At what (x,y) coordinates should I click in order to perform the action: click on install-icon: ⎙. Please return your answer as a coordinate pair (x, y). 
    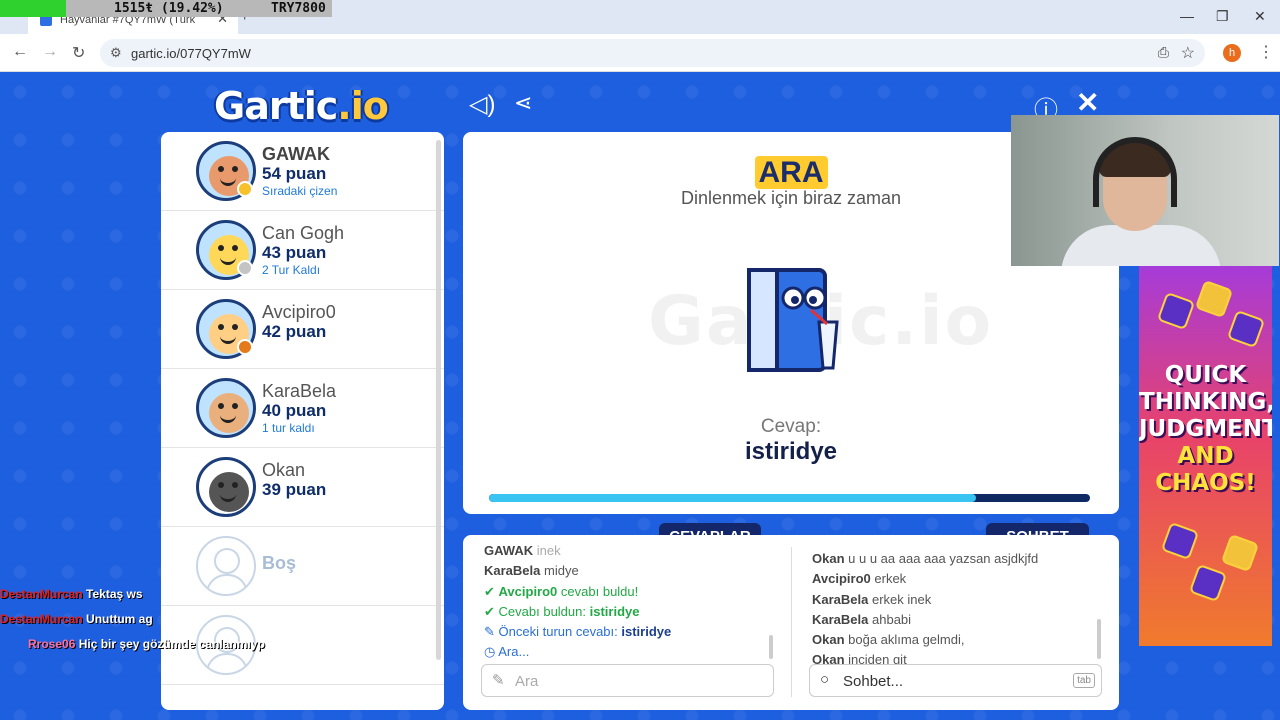
    Looking at the image, I should click on (1163, 52).